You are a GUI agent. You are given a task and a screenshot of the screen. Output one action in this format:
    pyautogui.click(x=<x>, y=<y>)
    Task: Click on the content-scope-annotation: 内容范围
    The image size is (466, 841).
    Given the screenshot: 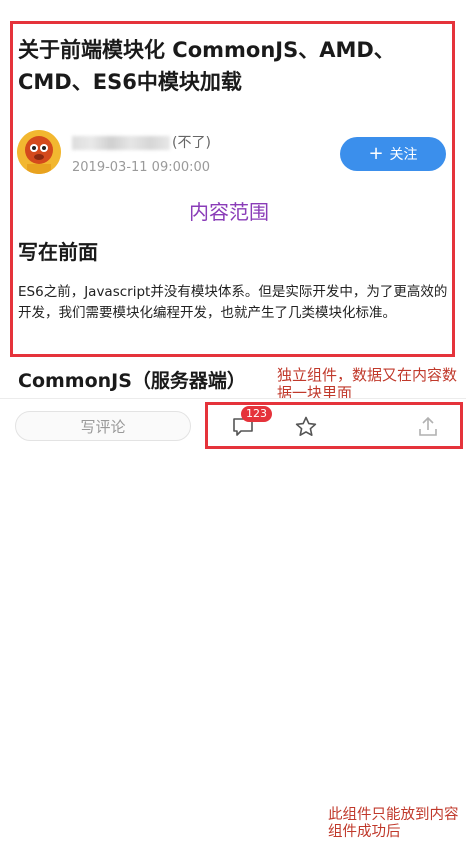 What is the action you would take?
    pyautogui.click(x=229, y=212)
    